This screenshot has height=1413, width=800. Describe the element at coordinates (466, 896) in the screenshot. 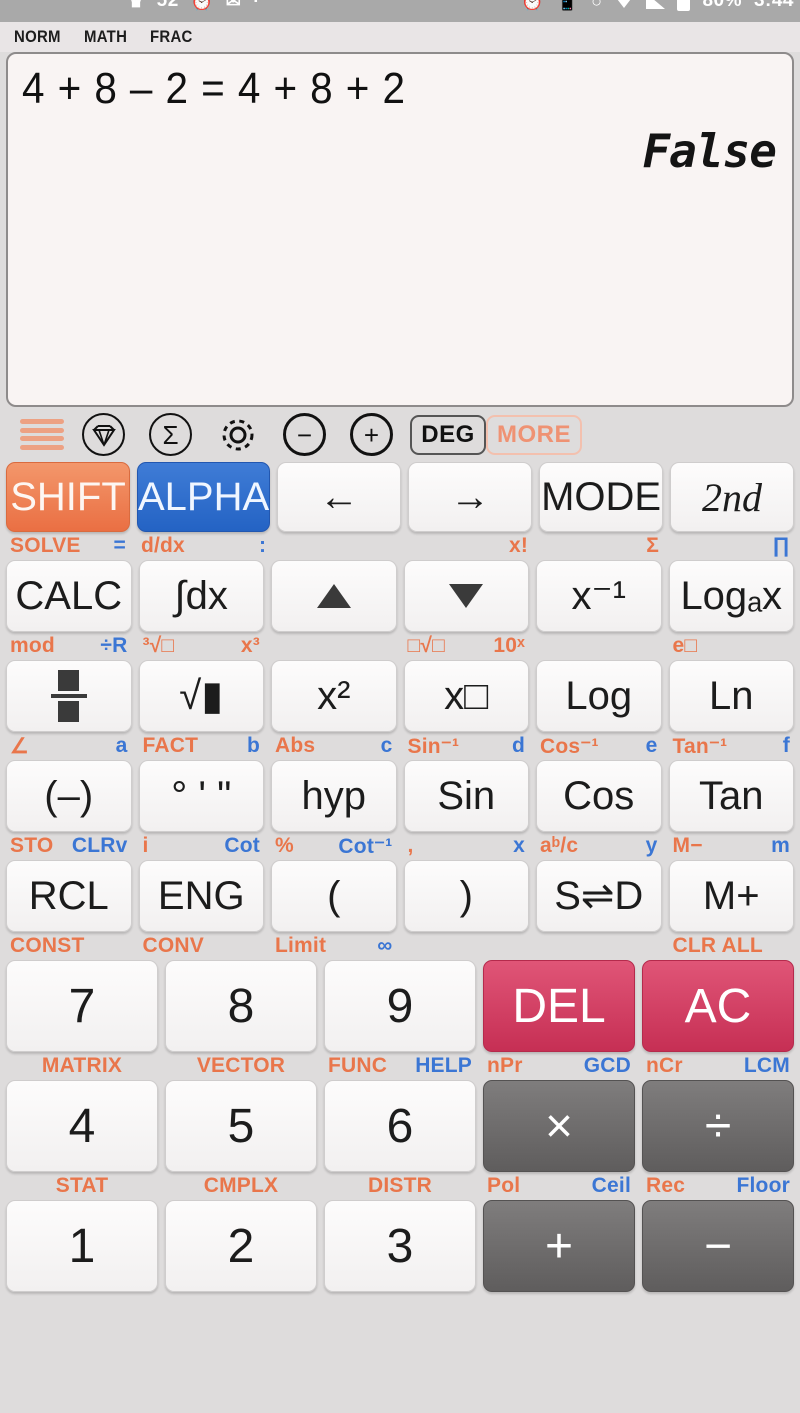

I see `close-paren-key: )` at that location.